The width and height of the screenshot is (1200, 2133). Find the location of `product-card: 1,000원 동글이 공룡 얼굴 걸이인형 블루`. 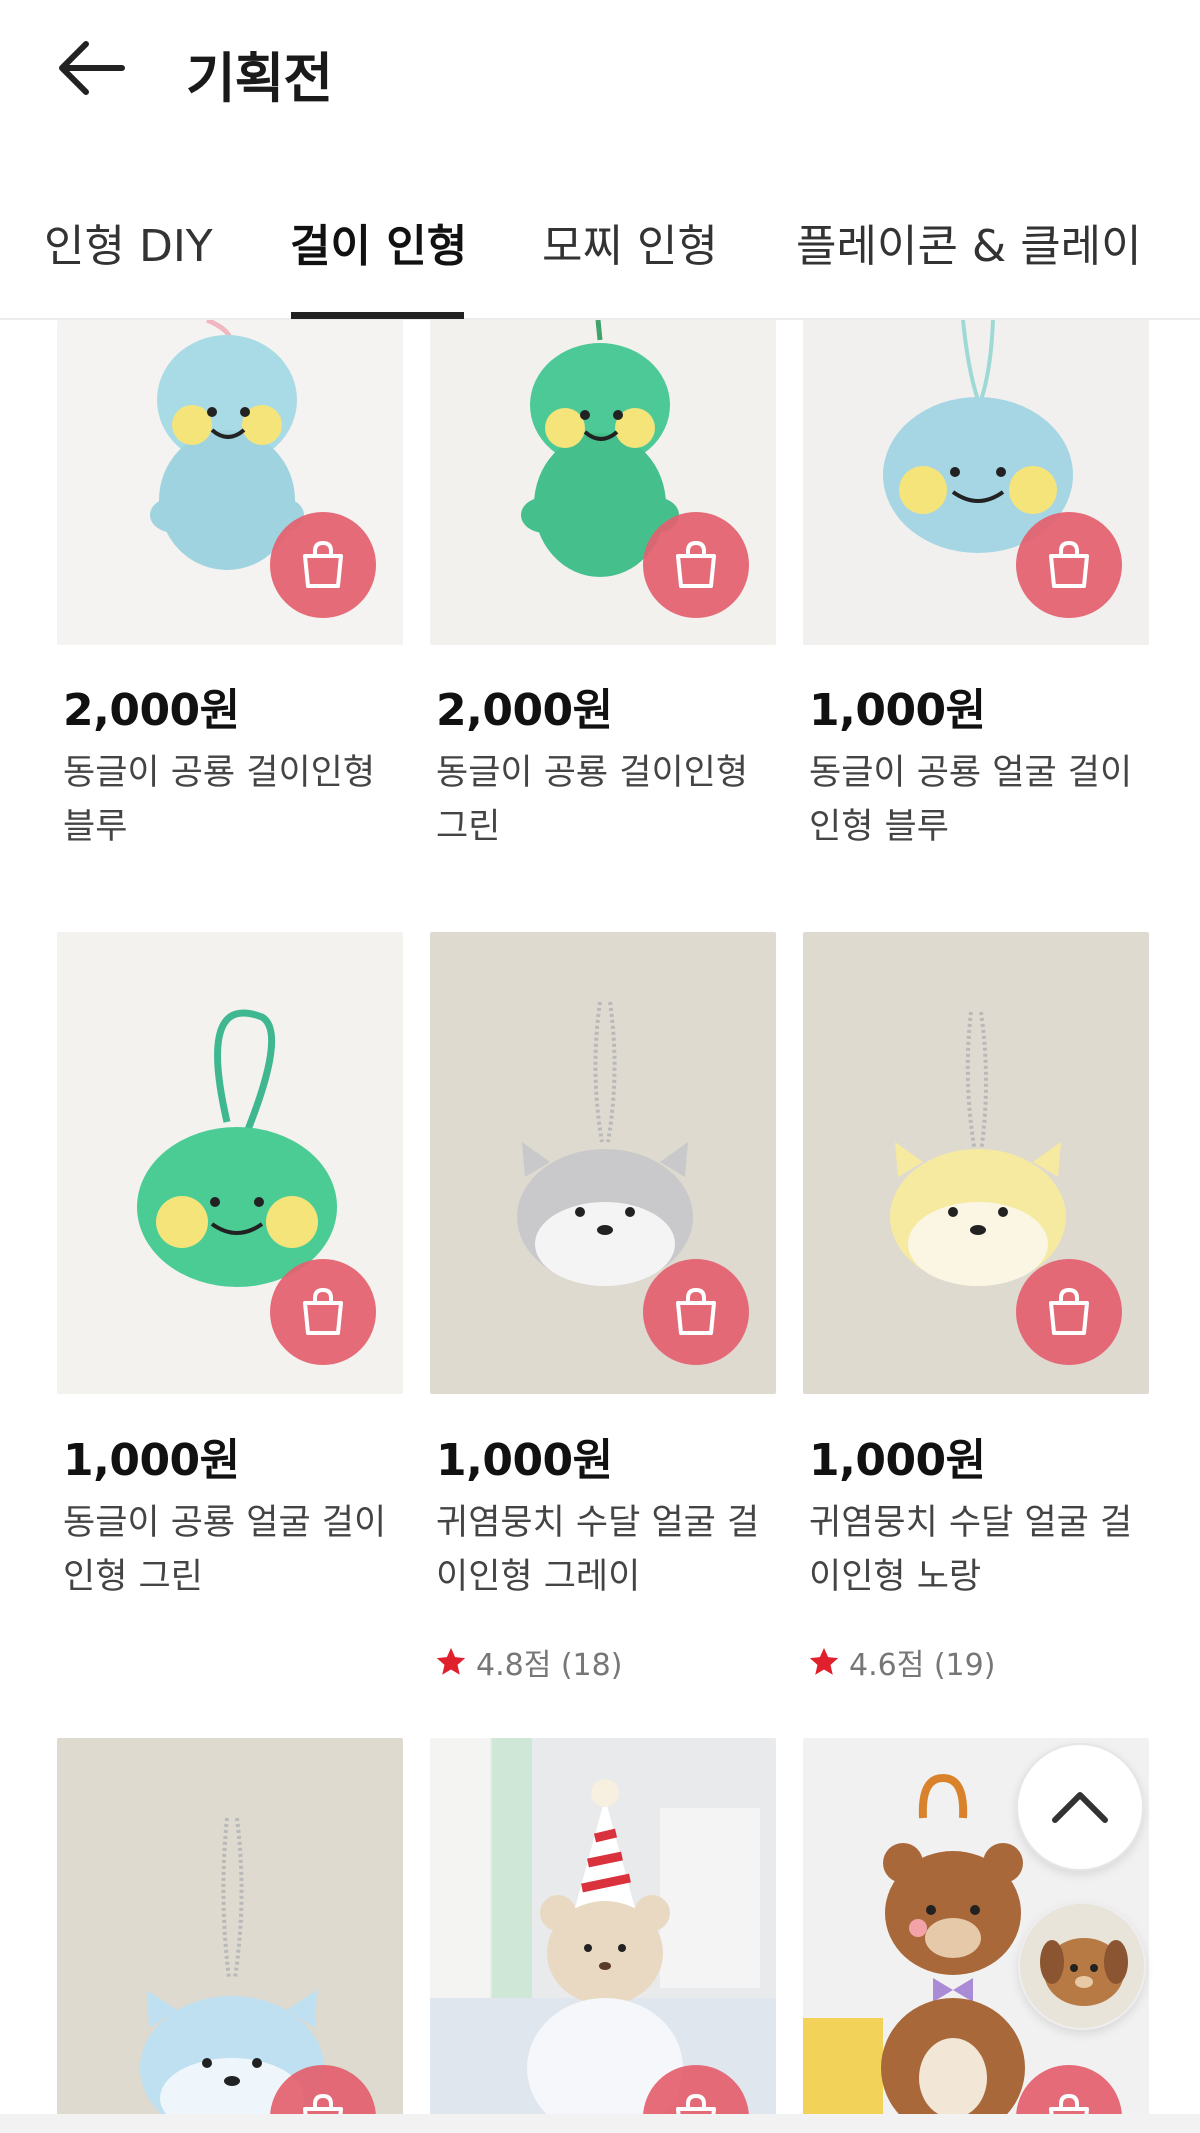

product-card: 1,000원 동글이 공룡 얼굴 걸이인형 블루 is located at coordinates (976, 590).